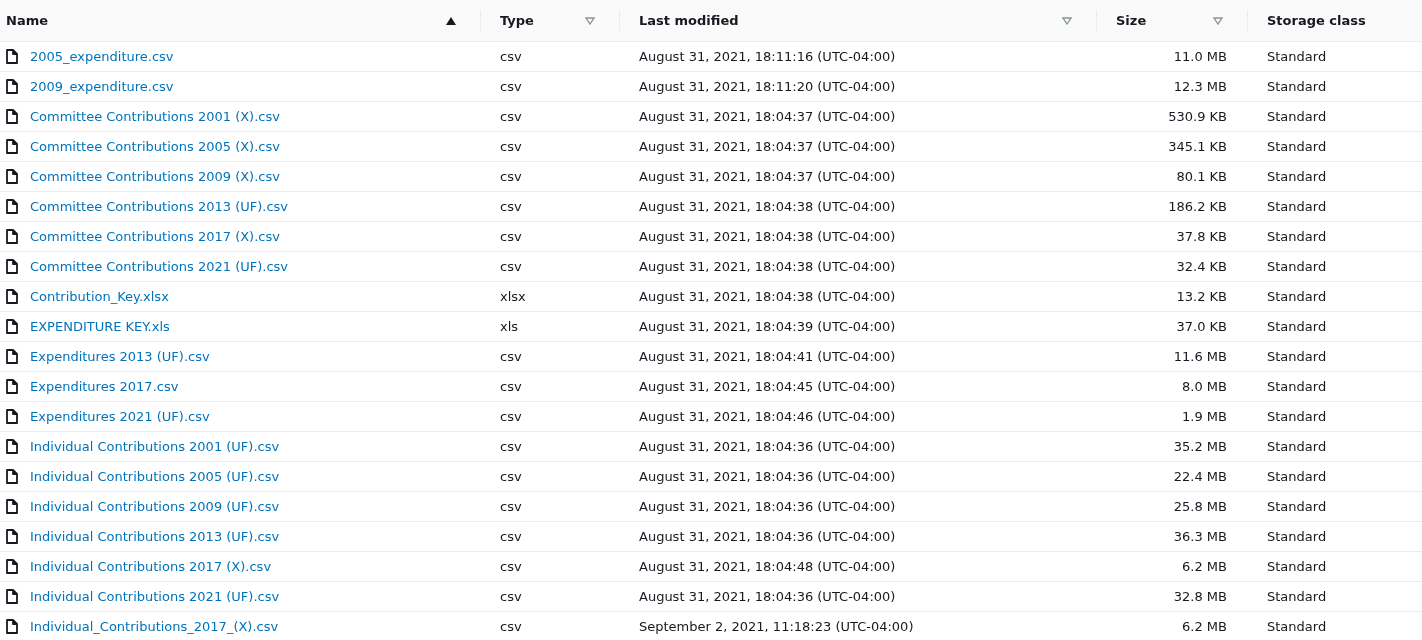 Image resolution: width=1422 pixels, height=640 pixels. What do you see at coordinates (767, 86) in the screenshot?
I see `table-cell: August 31, 2021, 18:11:20 (UTC-04:00)` at bounding box center [767, 86].